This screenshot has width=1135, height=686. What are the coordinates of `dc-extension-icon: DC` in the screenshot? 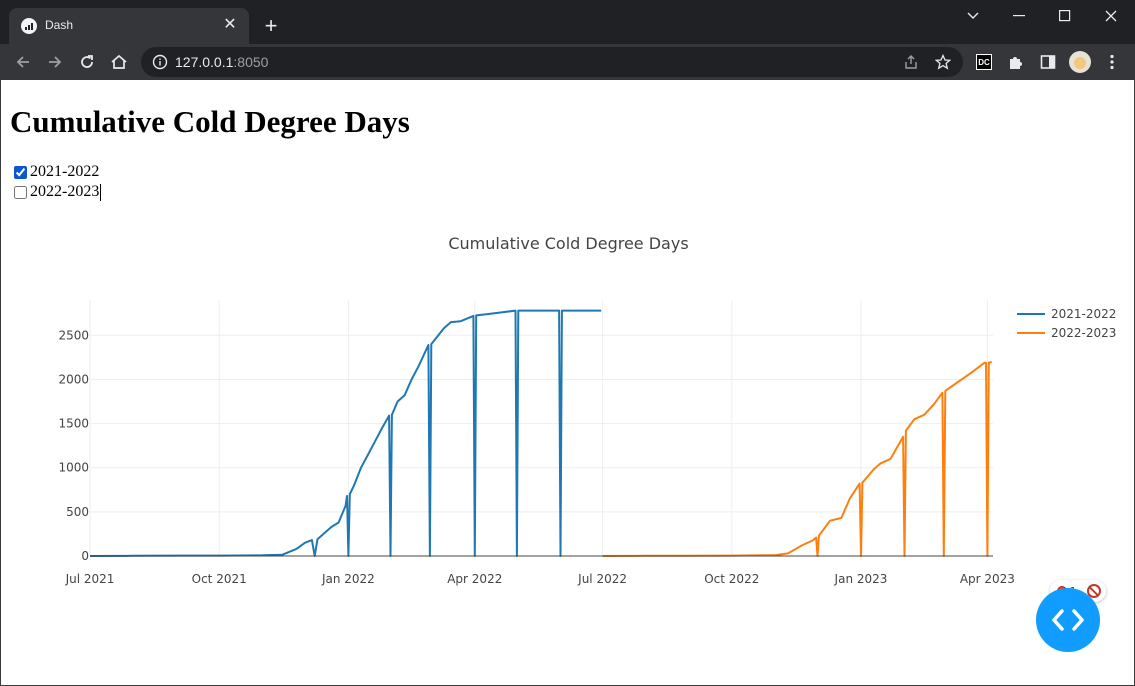 It's located at (984, 62).